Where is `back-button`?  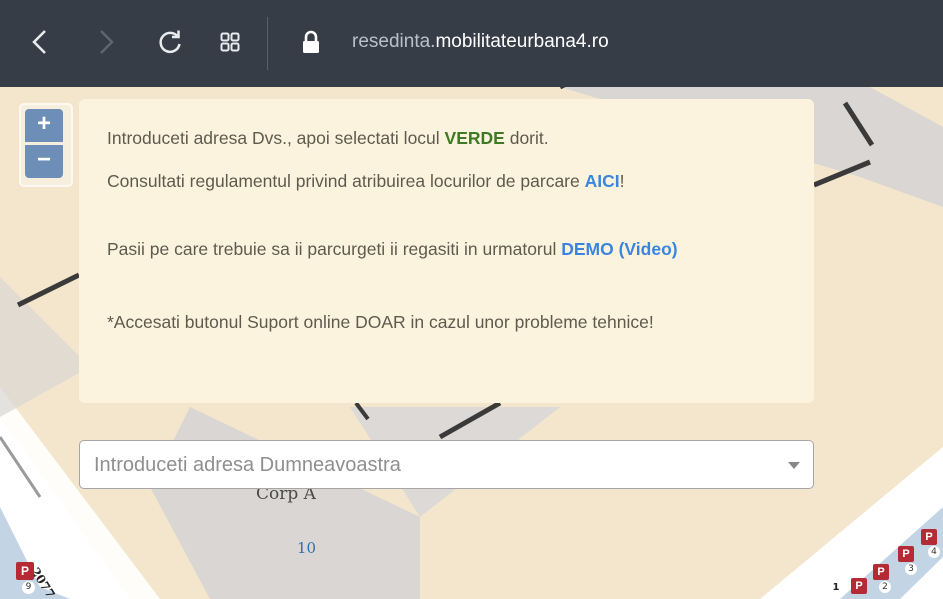 back-button is located at coordinates (40, 42).